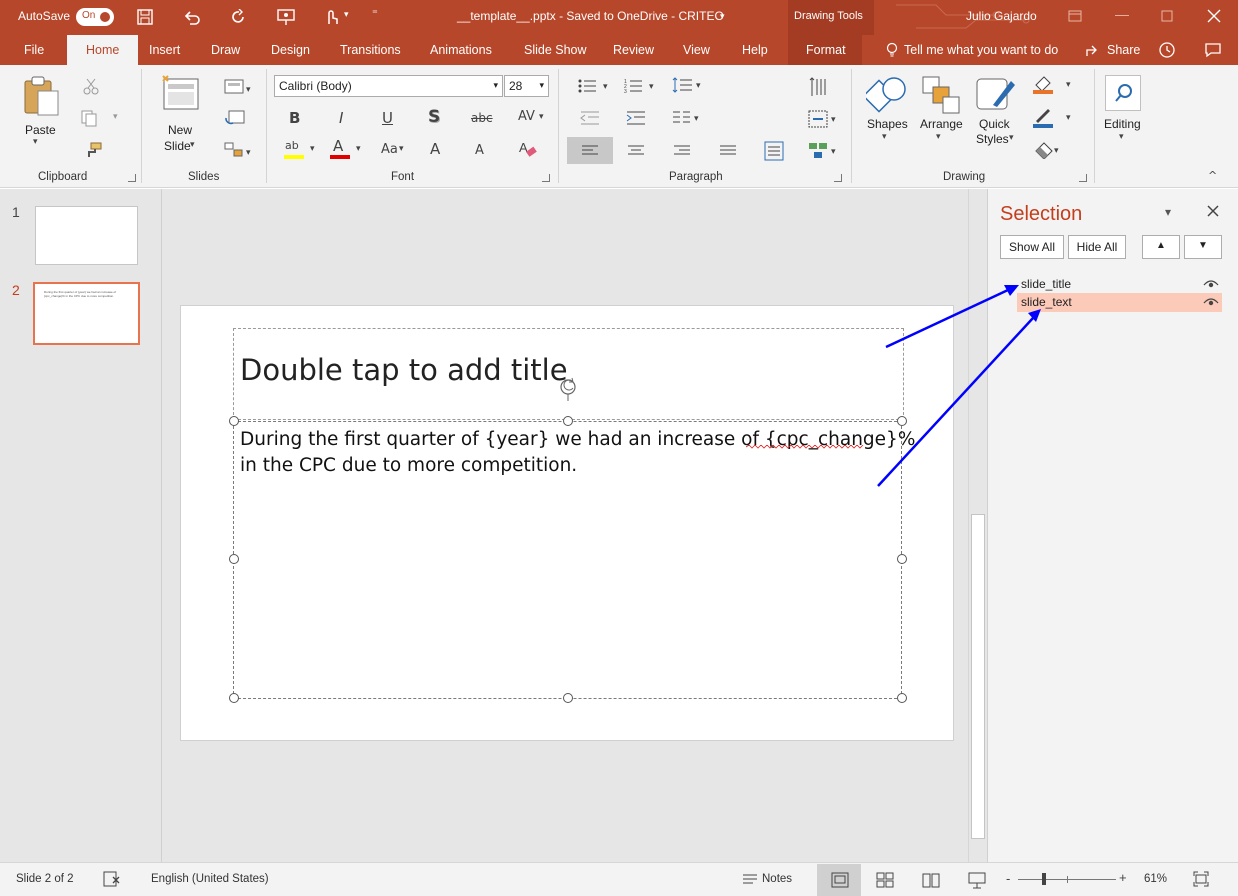 Image resolution: width=1238 pixels, height=896 pixels. What do you see at coordinates (1055, 118) in the screenshot?
I see `shape-outline-icon: ▾` at bounding box center [1055, 118].